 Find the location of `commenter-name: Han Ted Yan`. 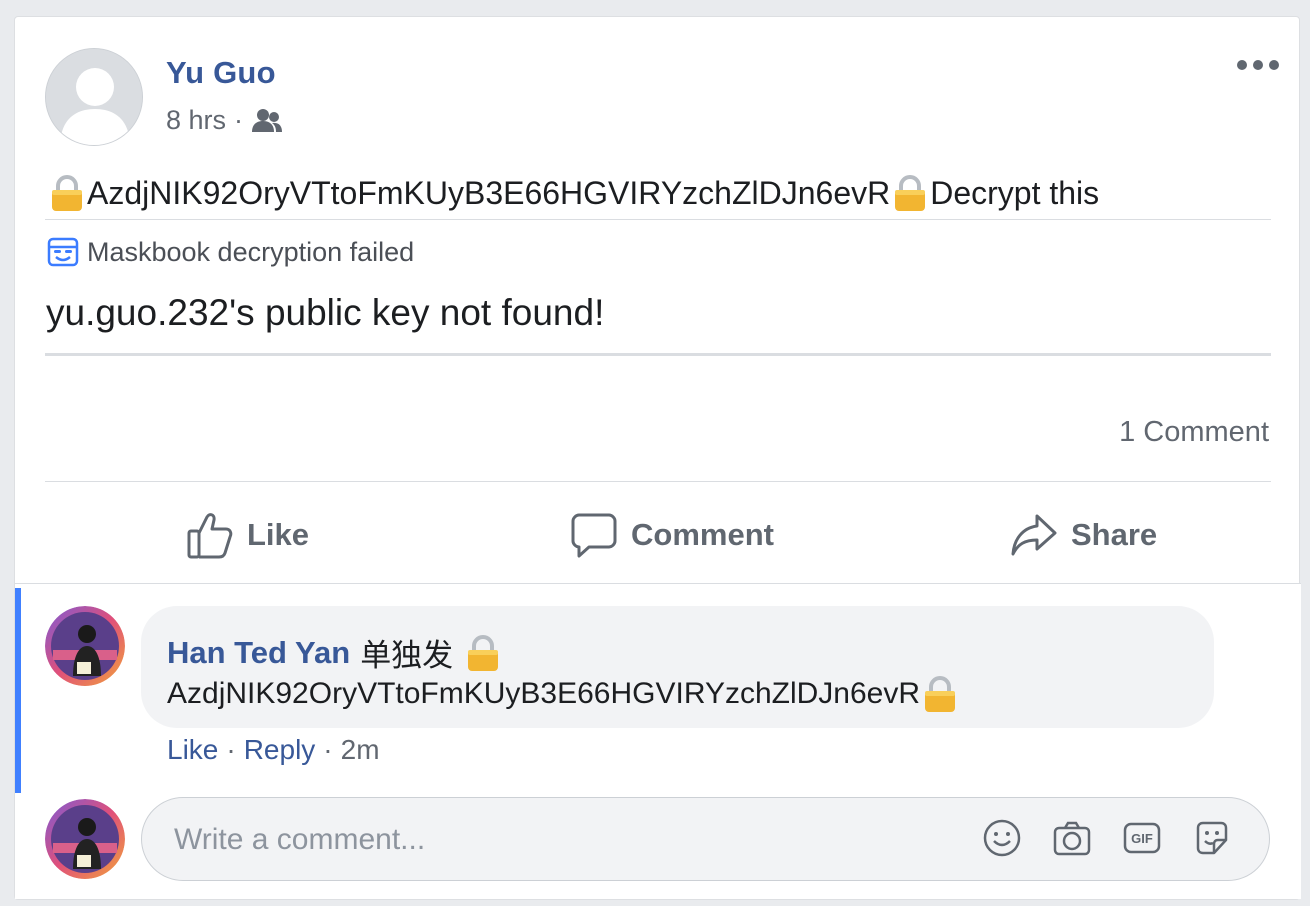

commenter-name: Han Ted Yan is located at coordinates (258, 653).